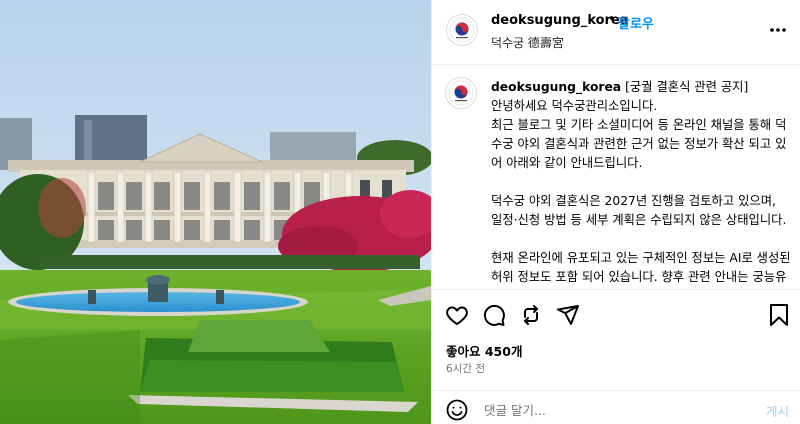 The width and height of the screenshot is (800, 424). Describe the element at coordinates (687, 87) in the screenshot. I see `caption-title: [궁궐 결혼식 관련 공지]` at that location.